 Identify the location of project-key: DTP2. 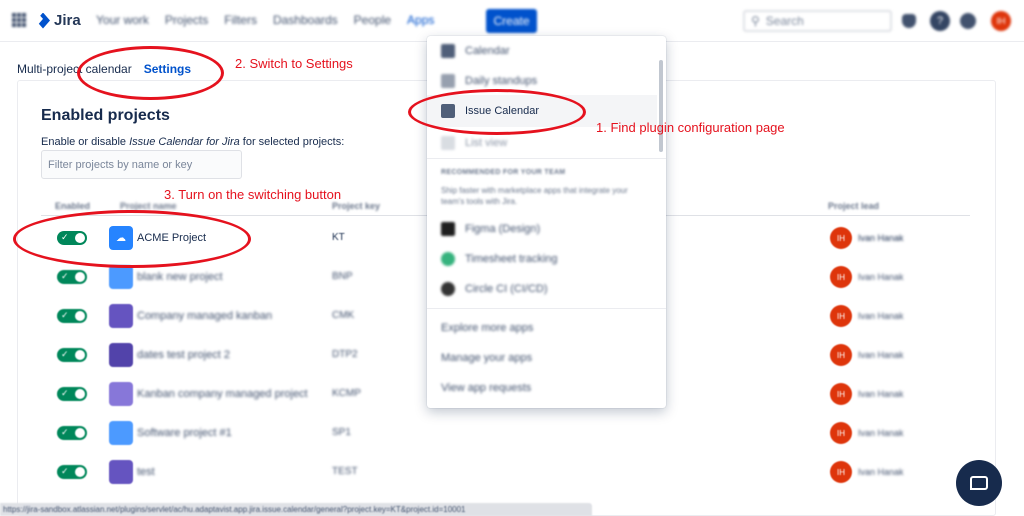
(345, 354).